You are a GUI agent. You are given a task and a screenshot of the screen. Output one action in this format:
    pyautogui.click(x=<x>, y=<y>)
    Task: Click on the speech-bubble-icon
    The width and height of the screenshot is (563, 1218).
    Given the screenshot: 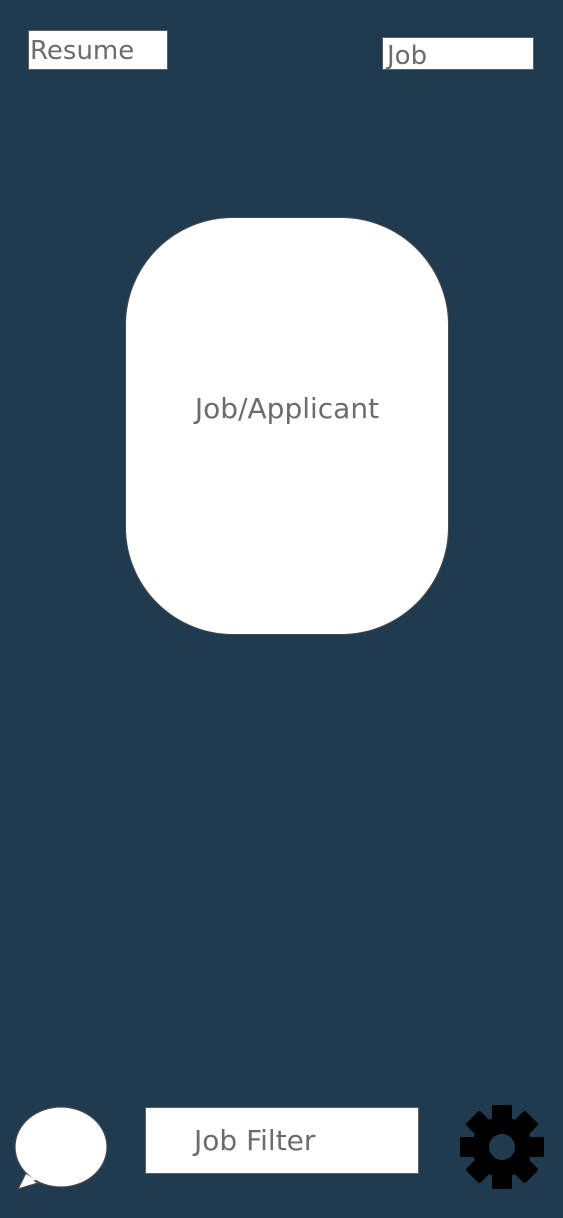 What is the action you would take?
    pyautogui.click(x=61, y=1148)
    